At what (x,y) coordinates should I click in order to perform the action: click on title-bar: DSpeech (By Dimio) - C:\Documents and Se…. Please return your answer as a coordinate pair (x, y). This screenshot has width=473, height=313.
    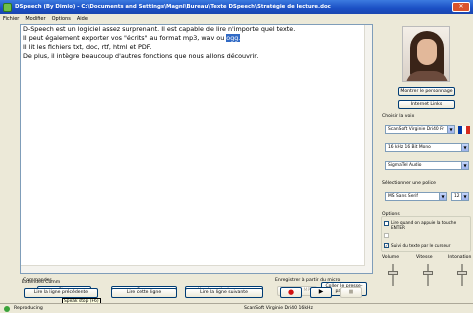
    Looking at the image, I should click on (236, 7).